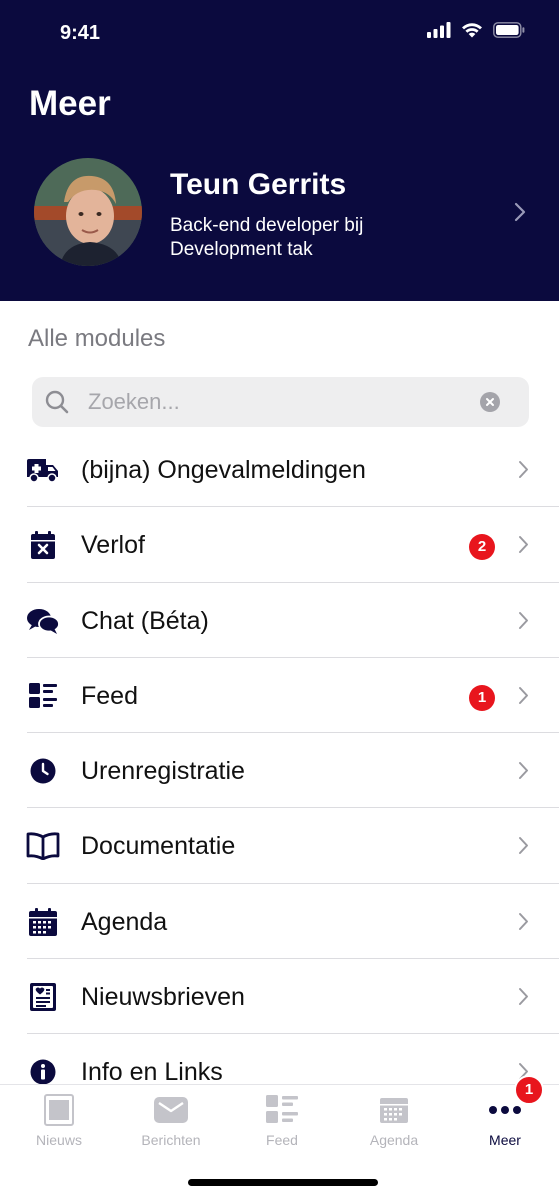 The width and height of the screenshot is (559, 1200). What do you see at coordinates (43, 545) in the screenshot?
I see `calendar-x-icon` at bounding box center [43, 545].